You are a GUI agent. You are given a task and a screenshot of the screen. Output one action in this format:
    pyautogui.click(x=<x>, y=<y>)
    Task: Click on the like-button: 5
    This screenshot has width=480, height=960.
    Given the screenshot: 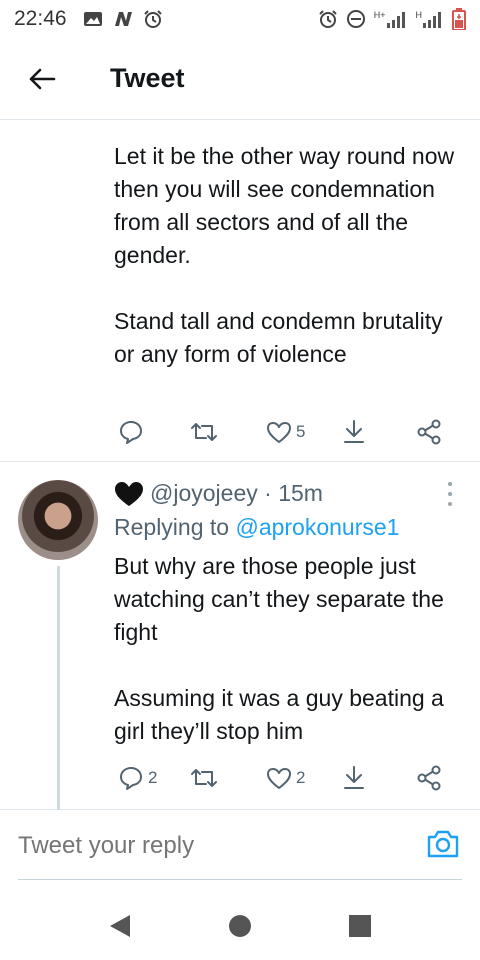 What is the action you would take?
    pyautogui.click(x=285, y=432)
    